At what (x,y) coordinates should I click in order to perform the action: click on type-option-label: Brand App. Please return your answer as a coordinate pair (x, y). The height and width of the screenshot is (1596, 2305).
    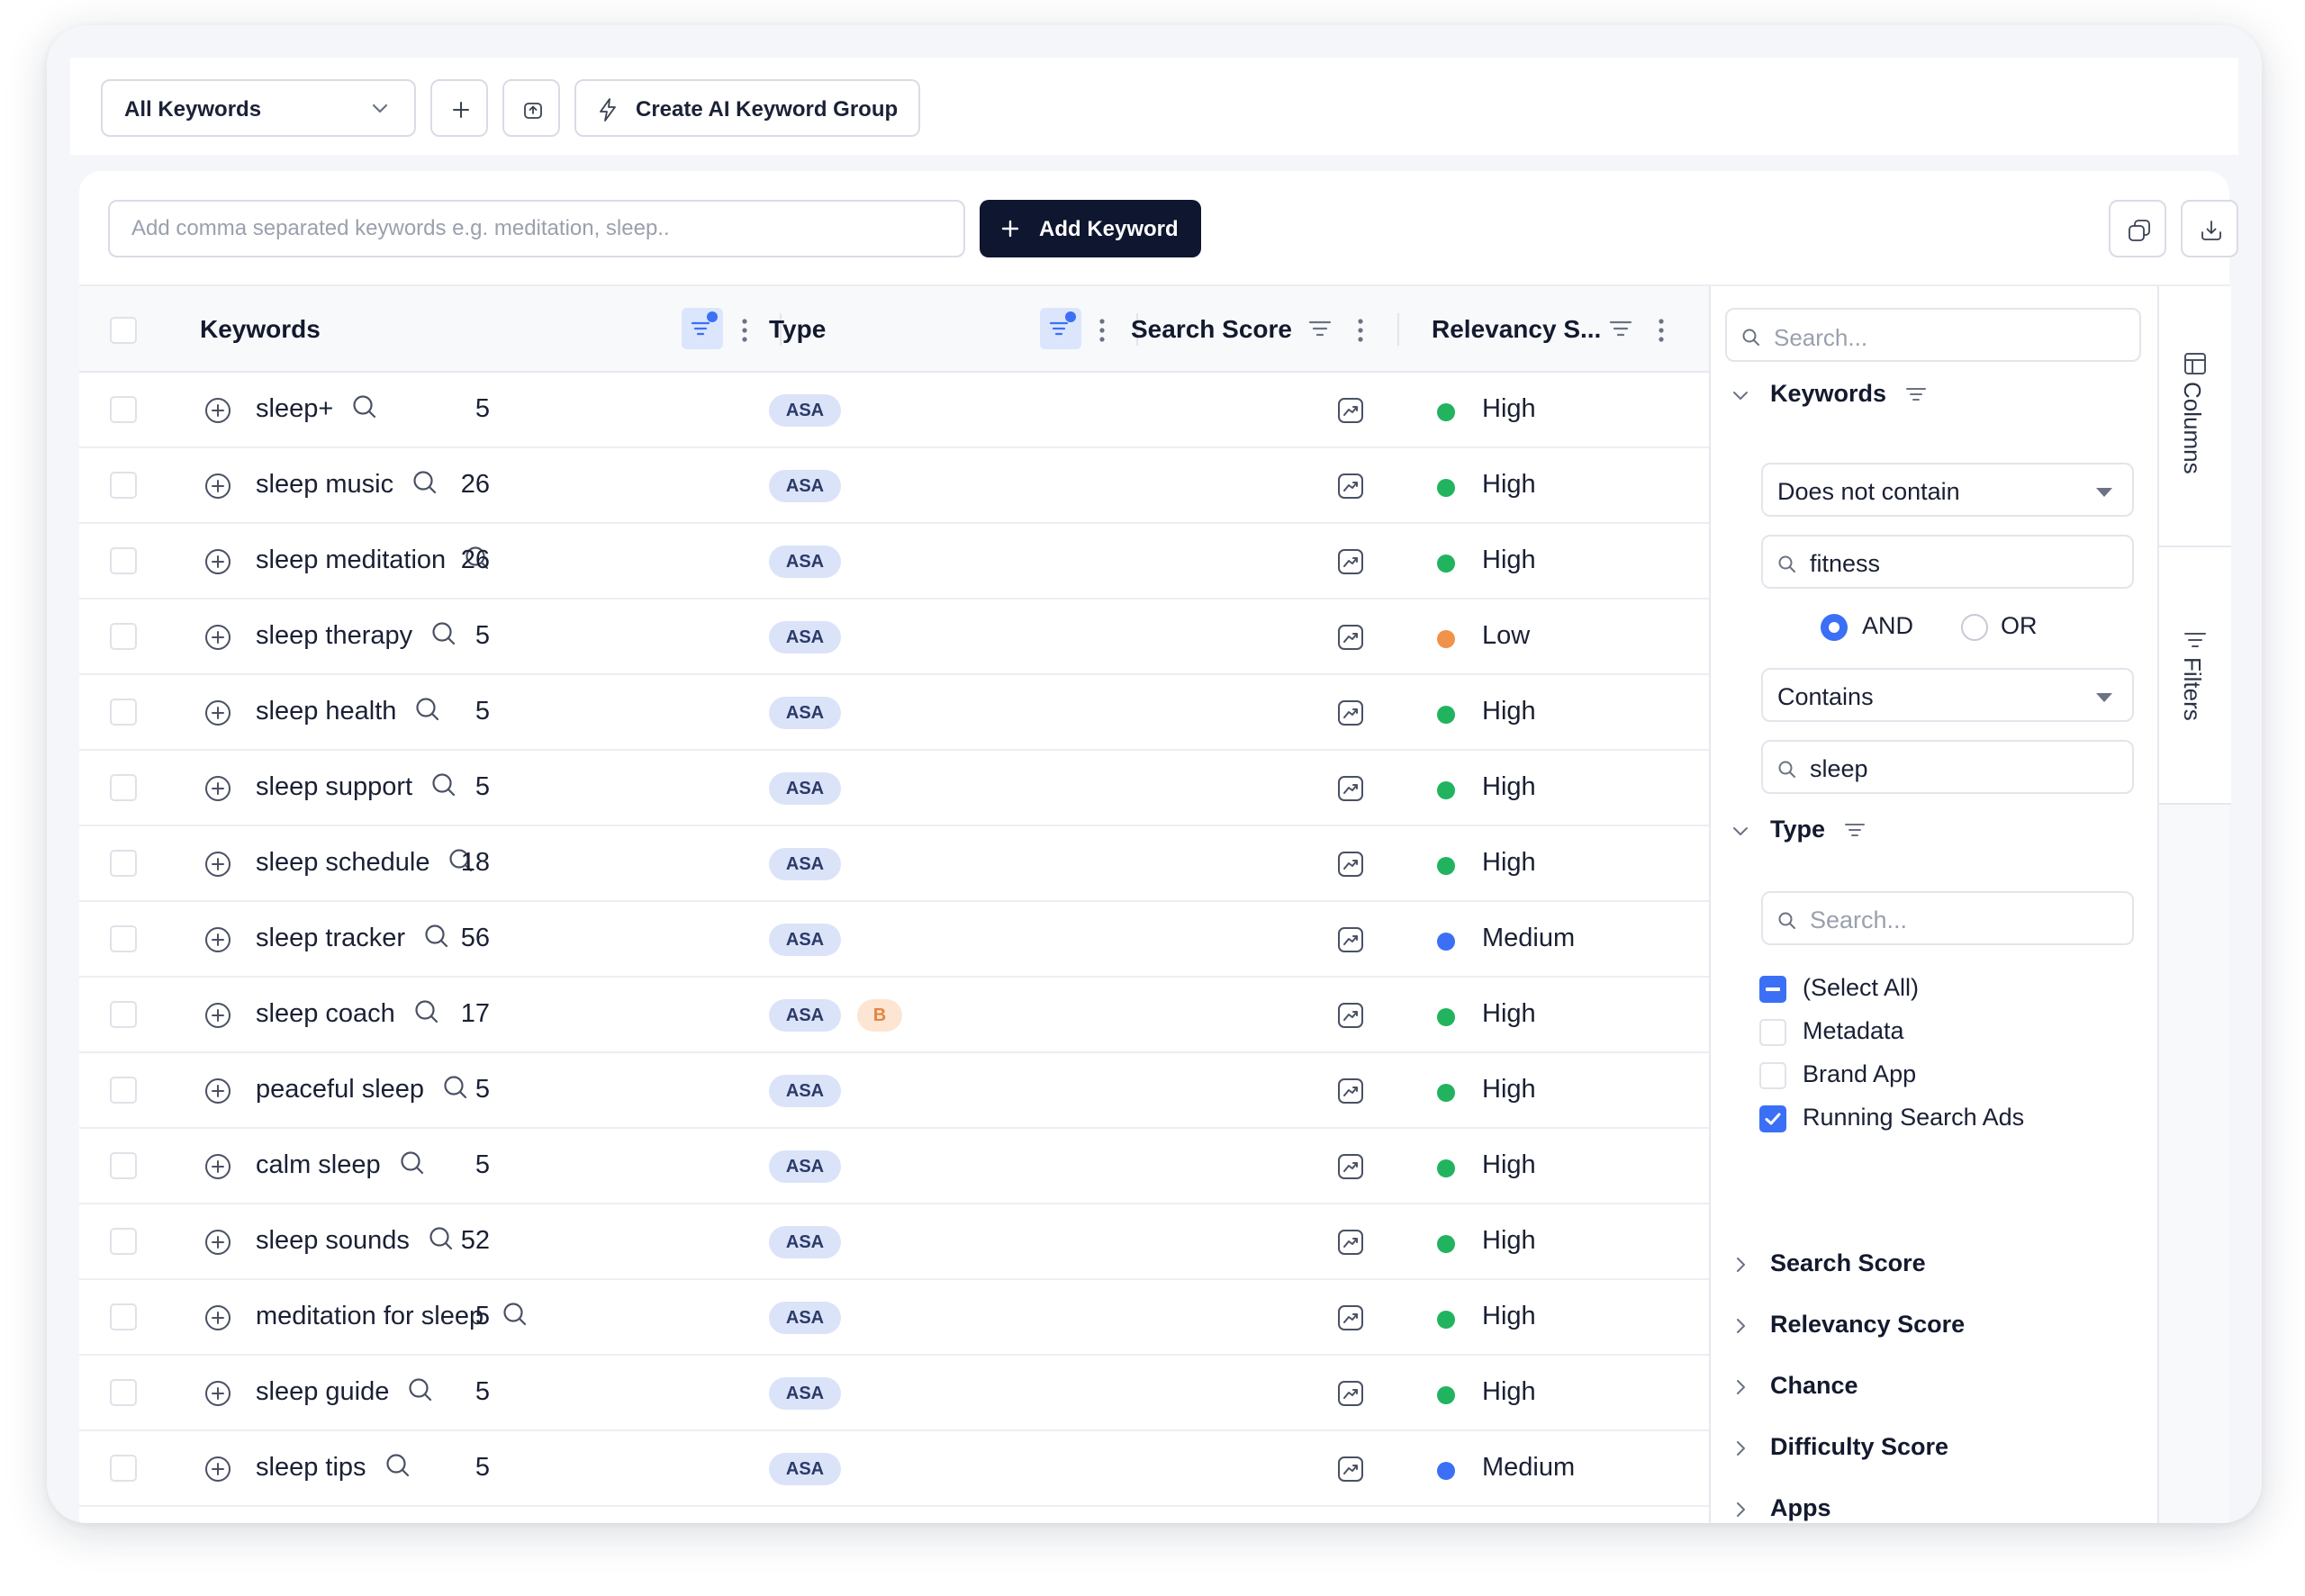
    Looking at the image, I should click on (1860, 1074).